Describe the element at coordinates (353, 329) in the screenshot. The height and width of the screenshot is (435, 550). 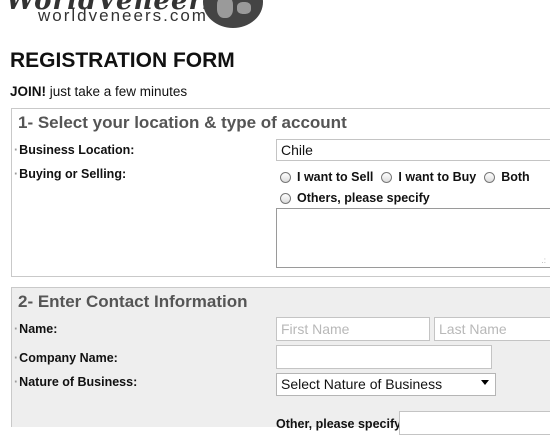
I see `first-name-field` at that location.